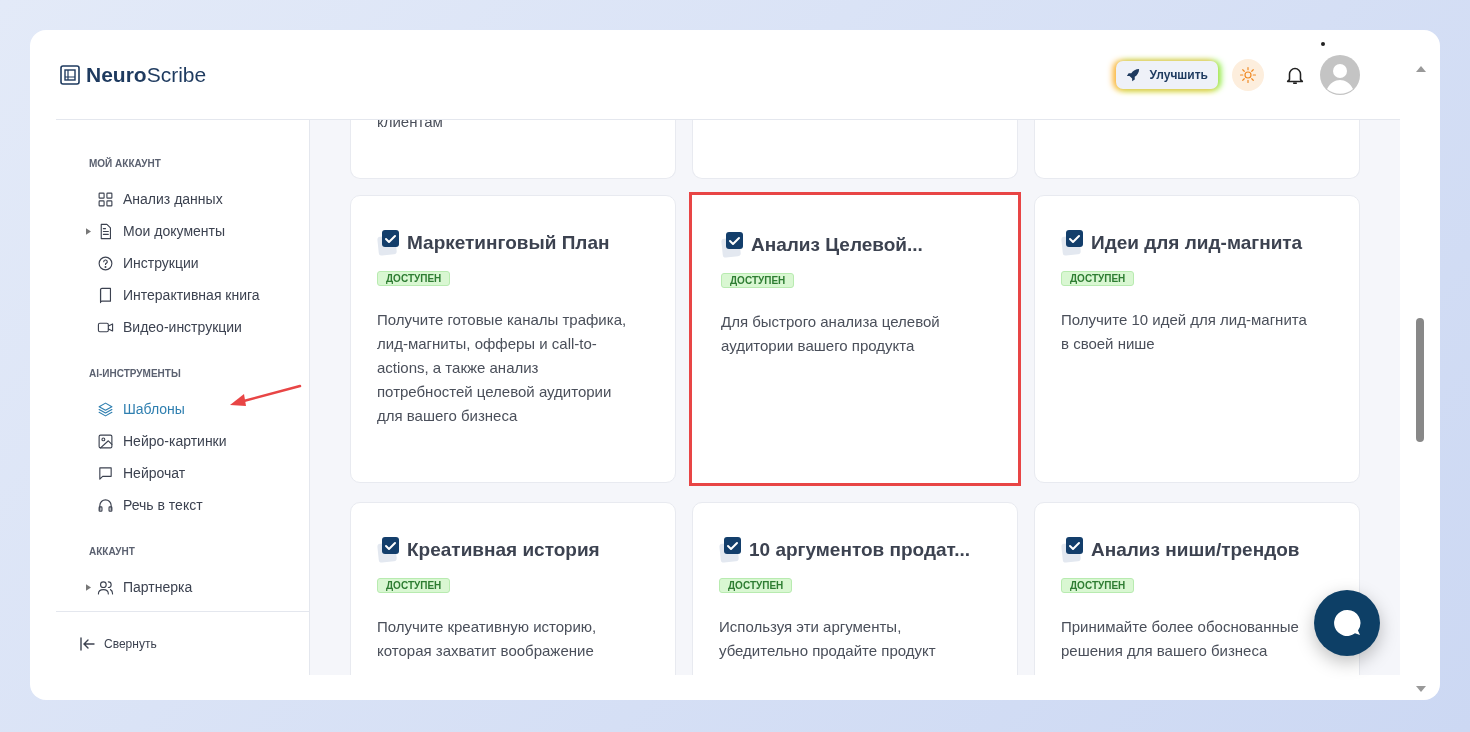  I want to click on rocket-icon, so click(1132, 74).